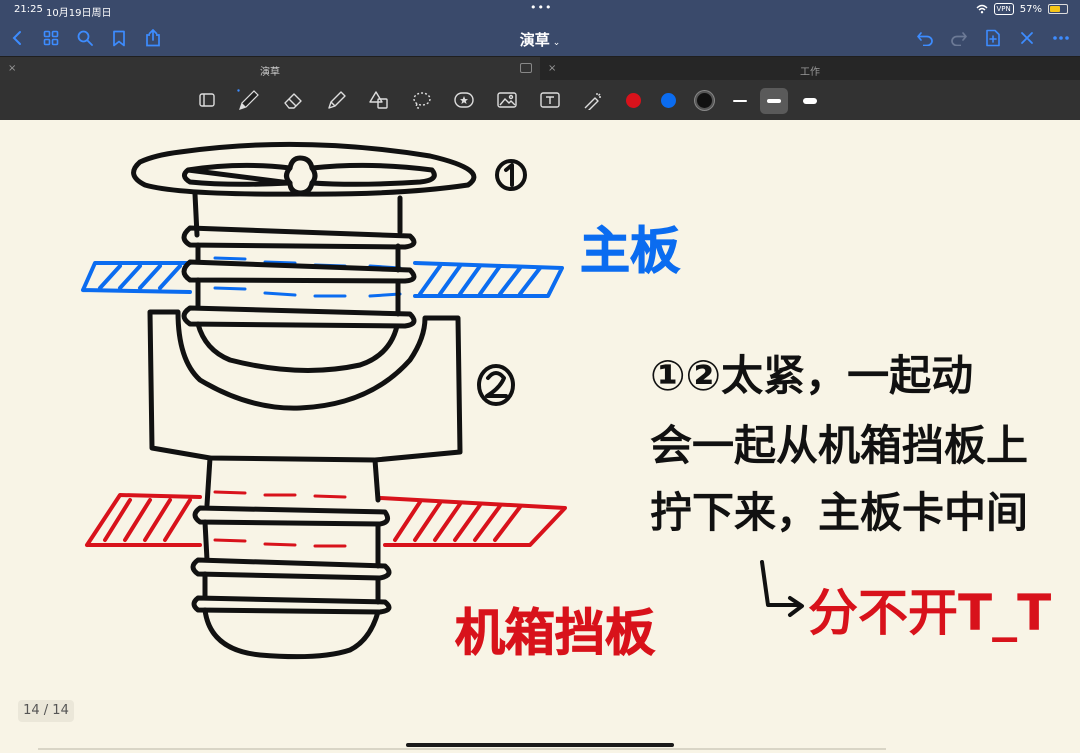  I want to click on battery-percent: 57%, so click(1030, 9).